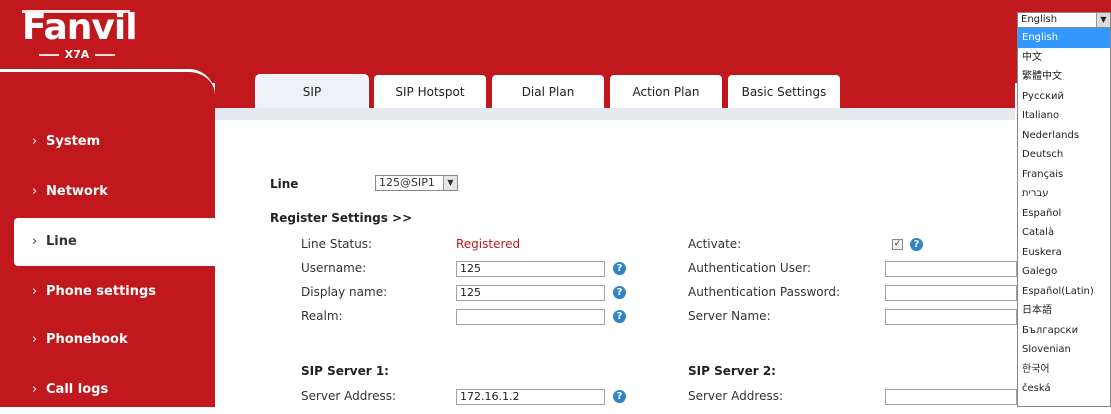 The width and height of the screenshot is (1111, 414). Describe the element at coordinates (341, 218) in the screenshot. I see `register-settings-heading: Register Settings >>` at that location.